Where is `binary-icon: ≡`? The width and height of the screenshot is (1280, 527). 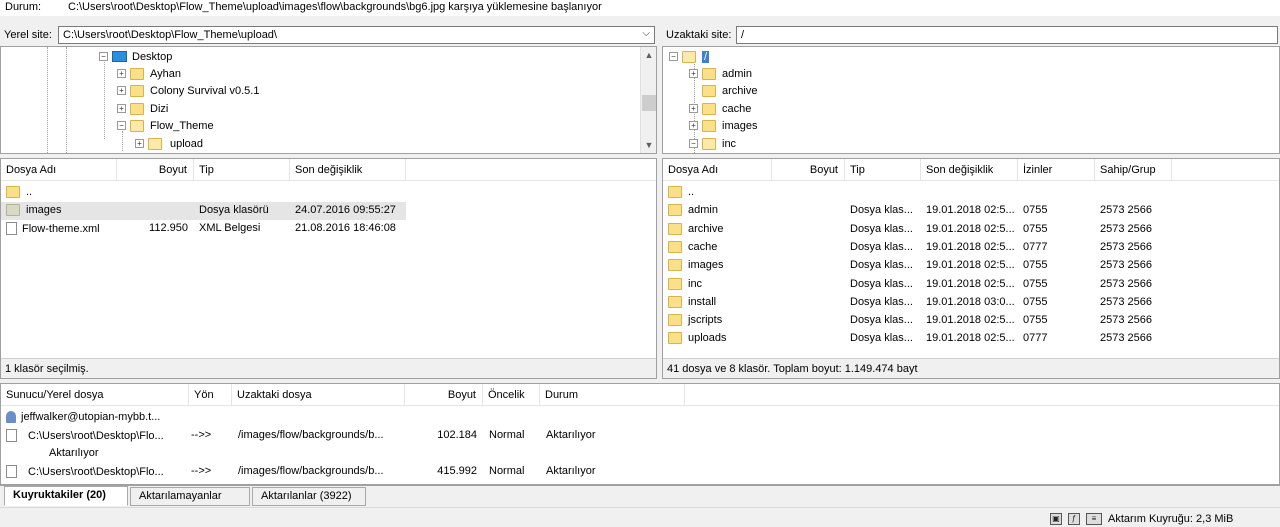 binary-icon: ≡ is located at coordinates (1094, 519).